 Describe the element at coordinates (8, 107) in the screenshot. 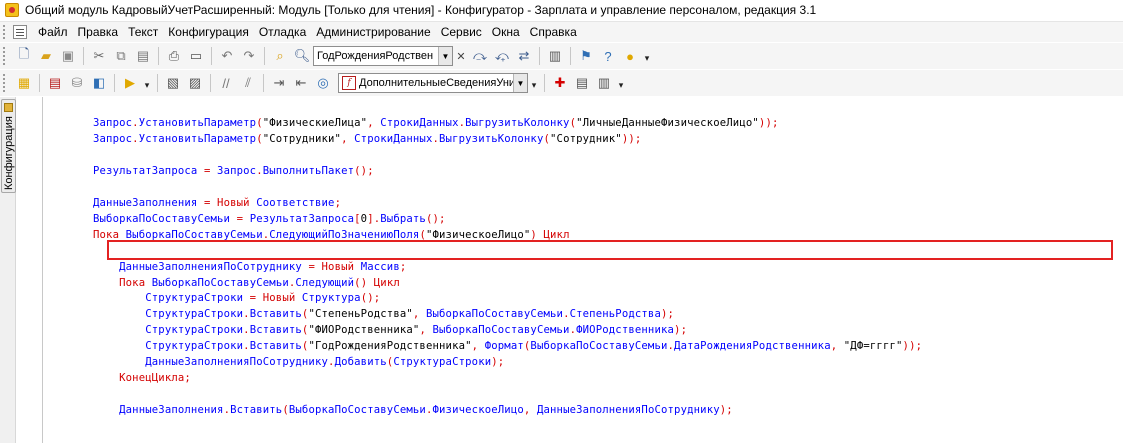

I see `configuration-icon` at that location.